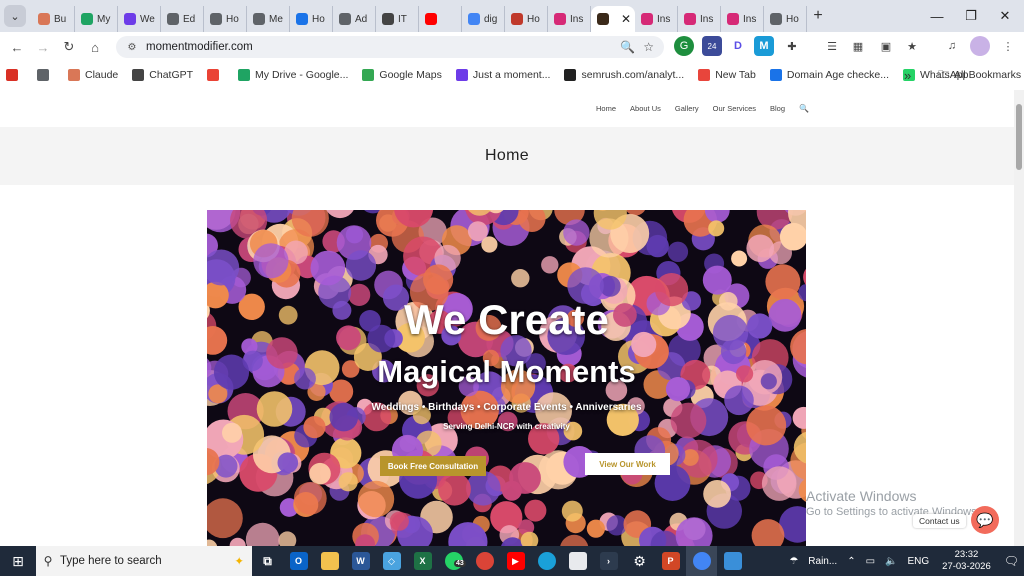 The height and width of the screenshot is (576, 1024). I want to click on bookmarks-overflow-button: », so click(907, 75).